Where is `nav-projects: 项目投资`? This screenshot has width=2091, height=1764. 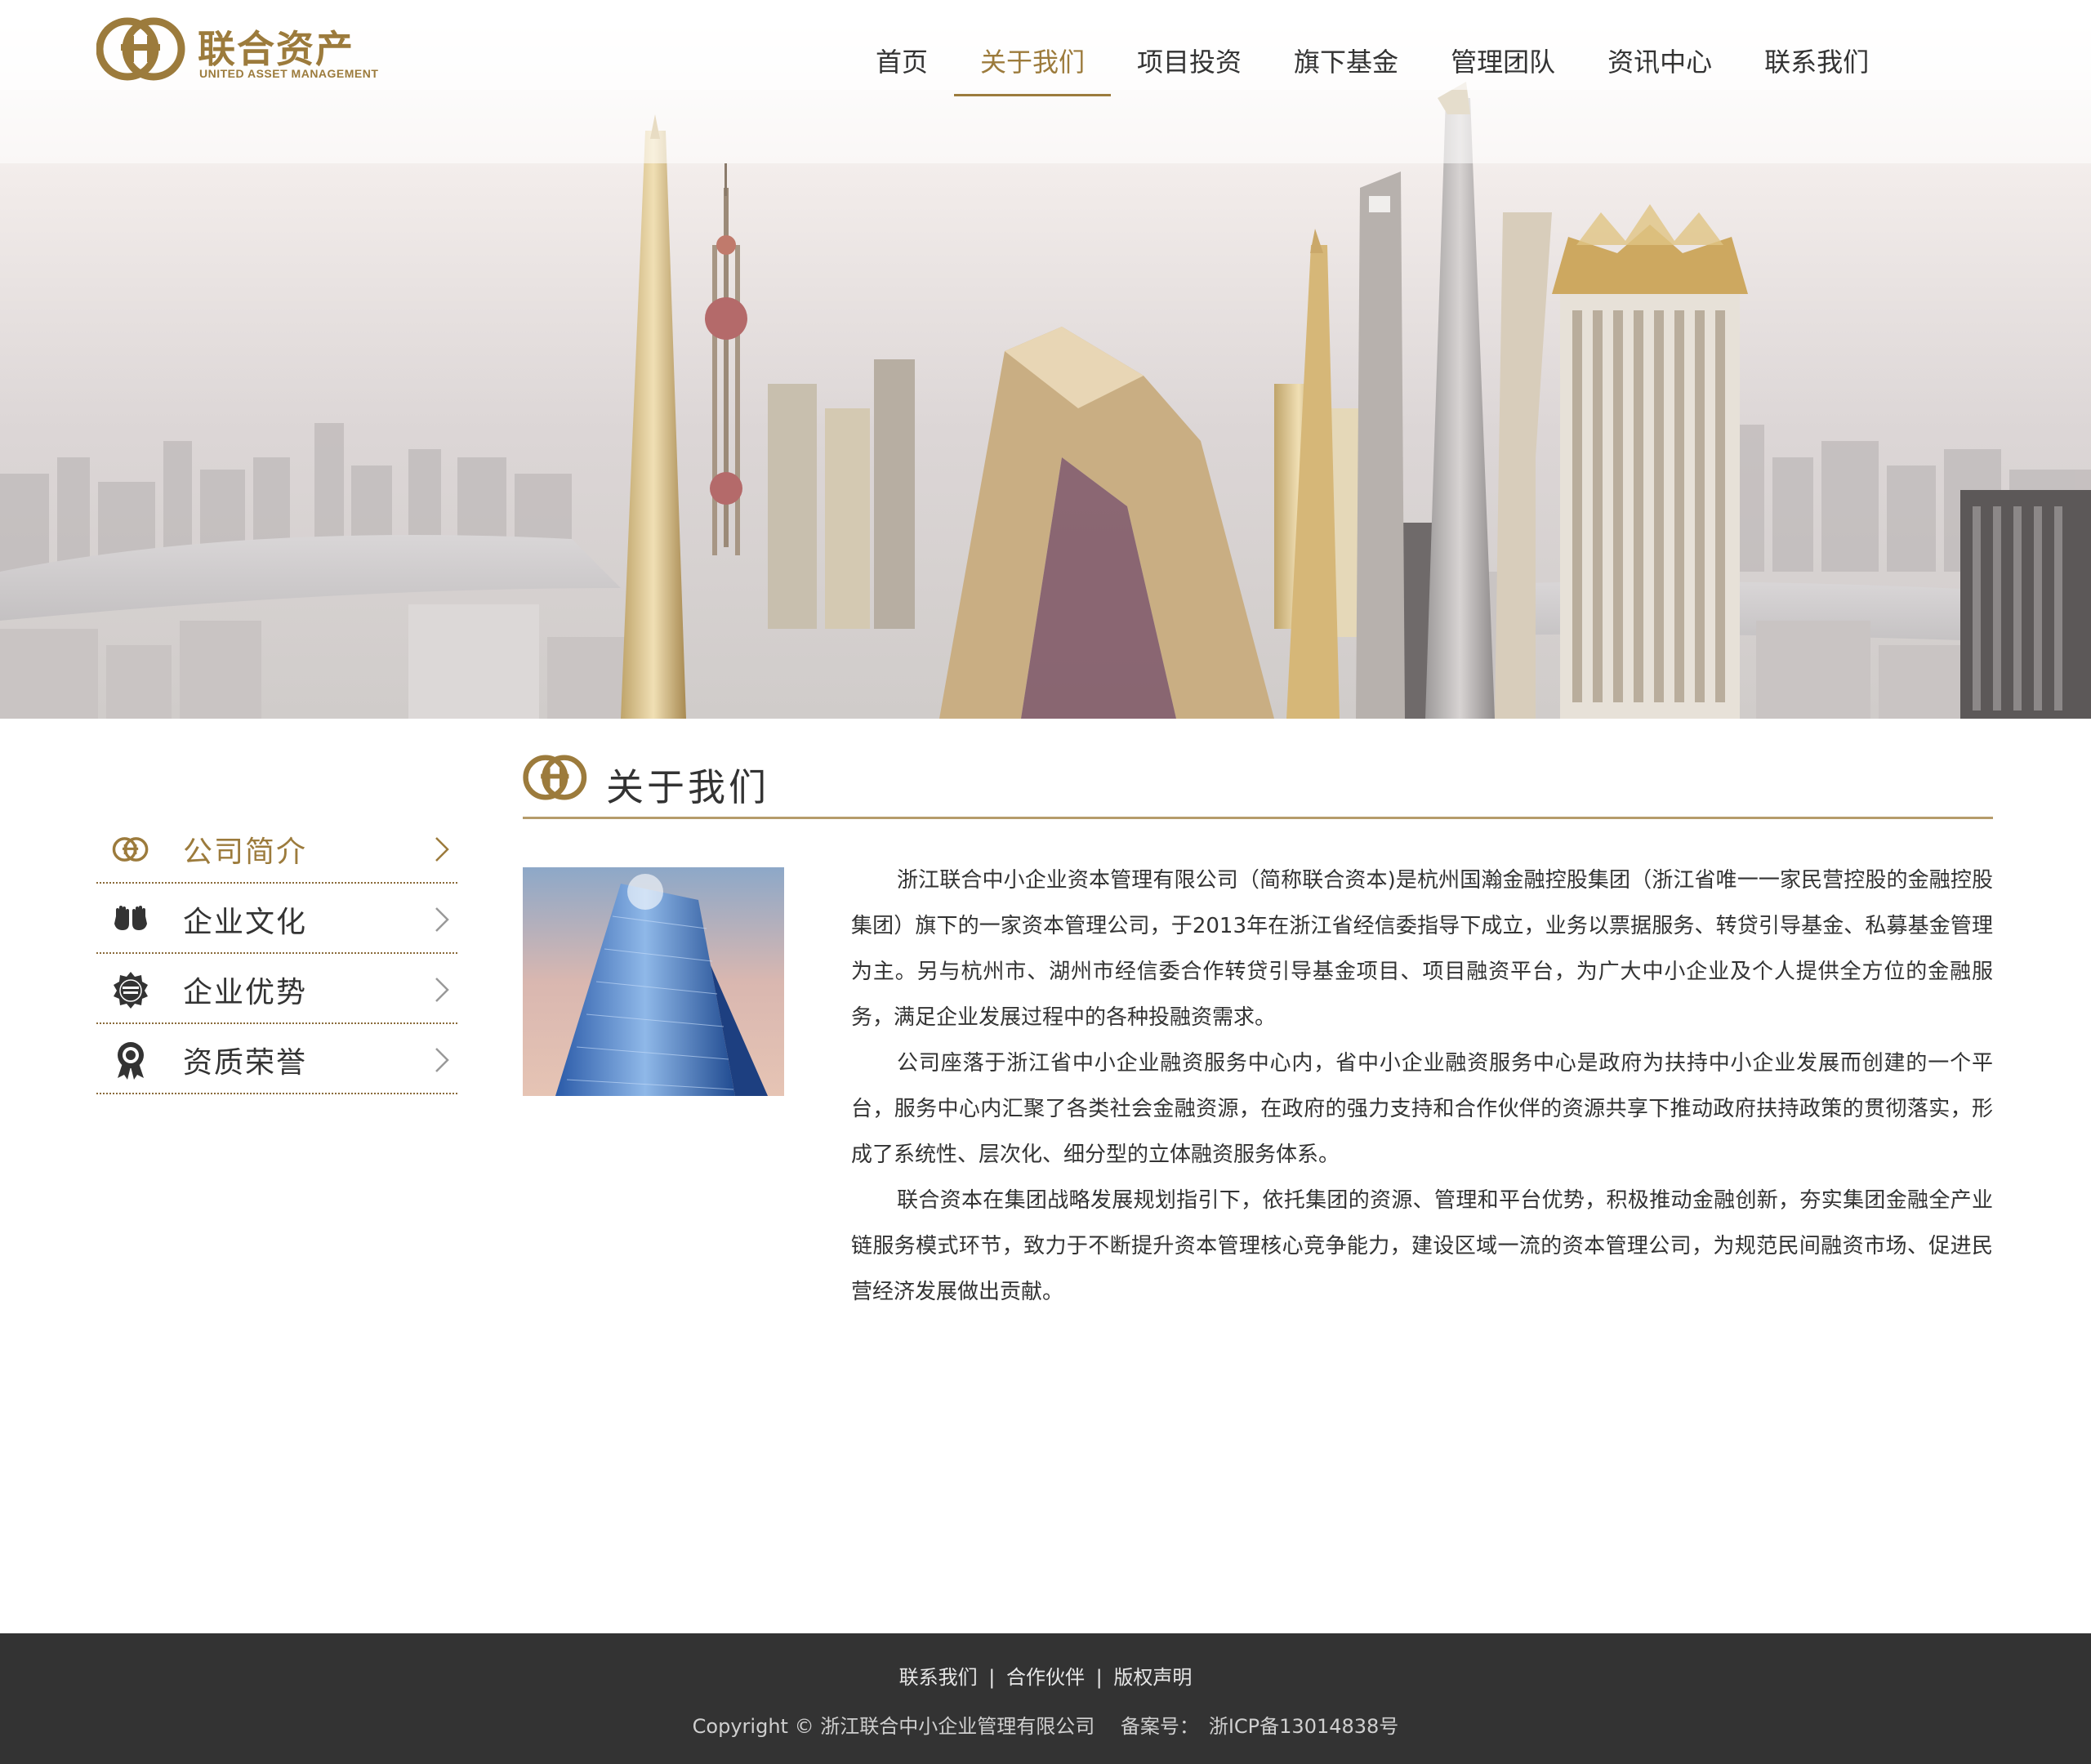 nav-projects: 项目投资 is located at coordinates (1190, 48).